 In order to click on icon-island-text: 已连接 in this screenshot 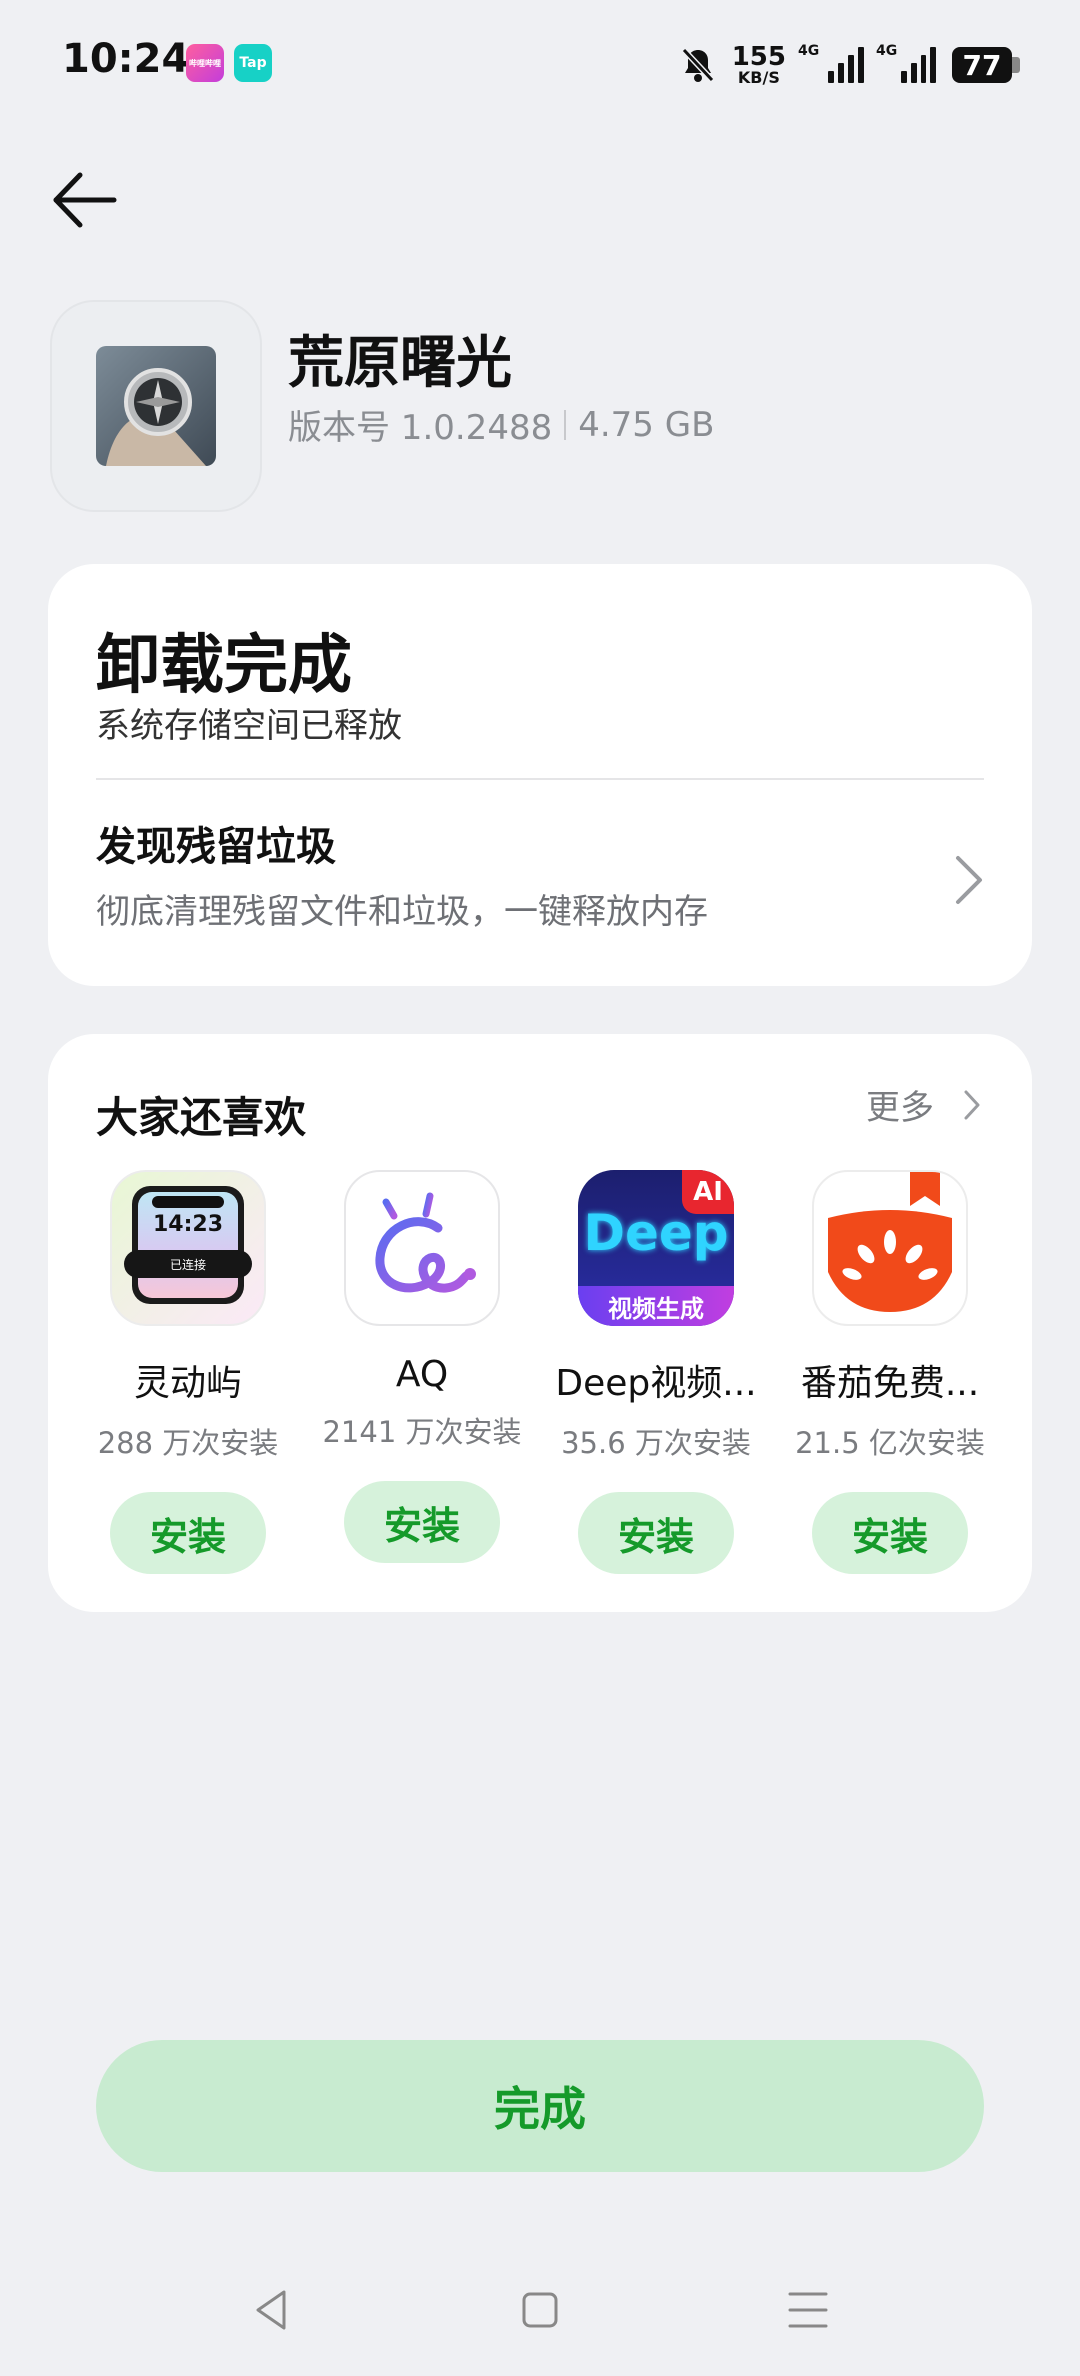, I will do `click(187, 1264)`.